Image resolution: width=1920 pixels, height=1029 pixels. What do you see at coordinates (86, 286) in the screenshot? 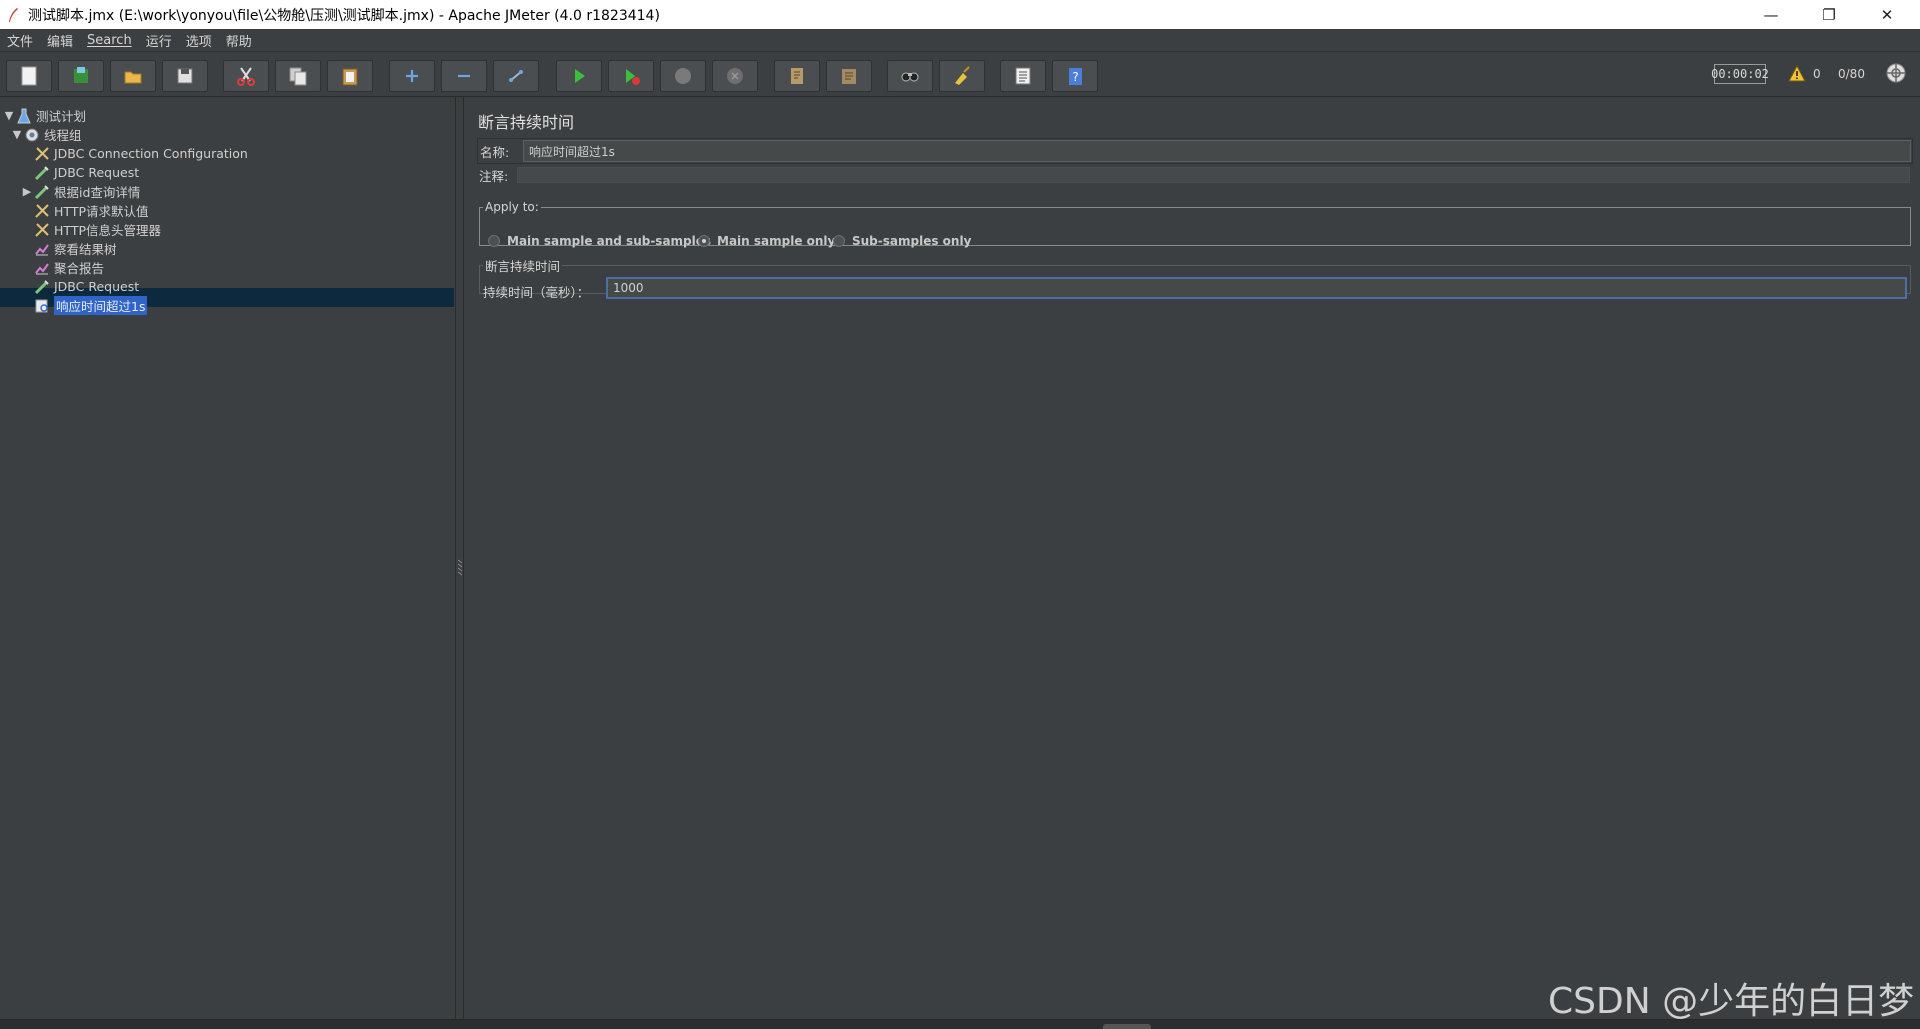
I see `tree-item-jdbc-request-2: JDBC Request` at bounding box center [86, 286].